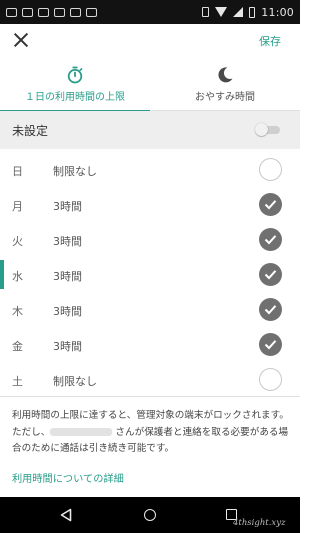 The width and height of the screenshot is (320, 533). What do you see at coordinates (17, 206) in the screenshot?
I see `day-name: 月` at bounding box center [17, 206].